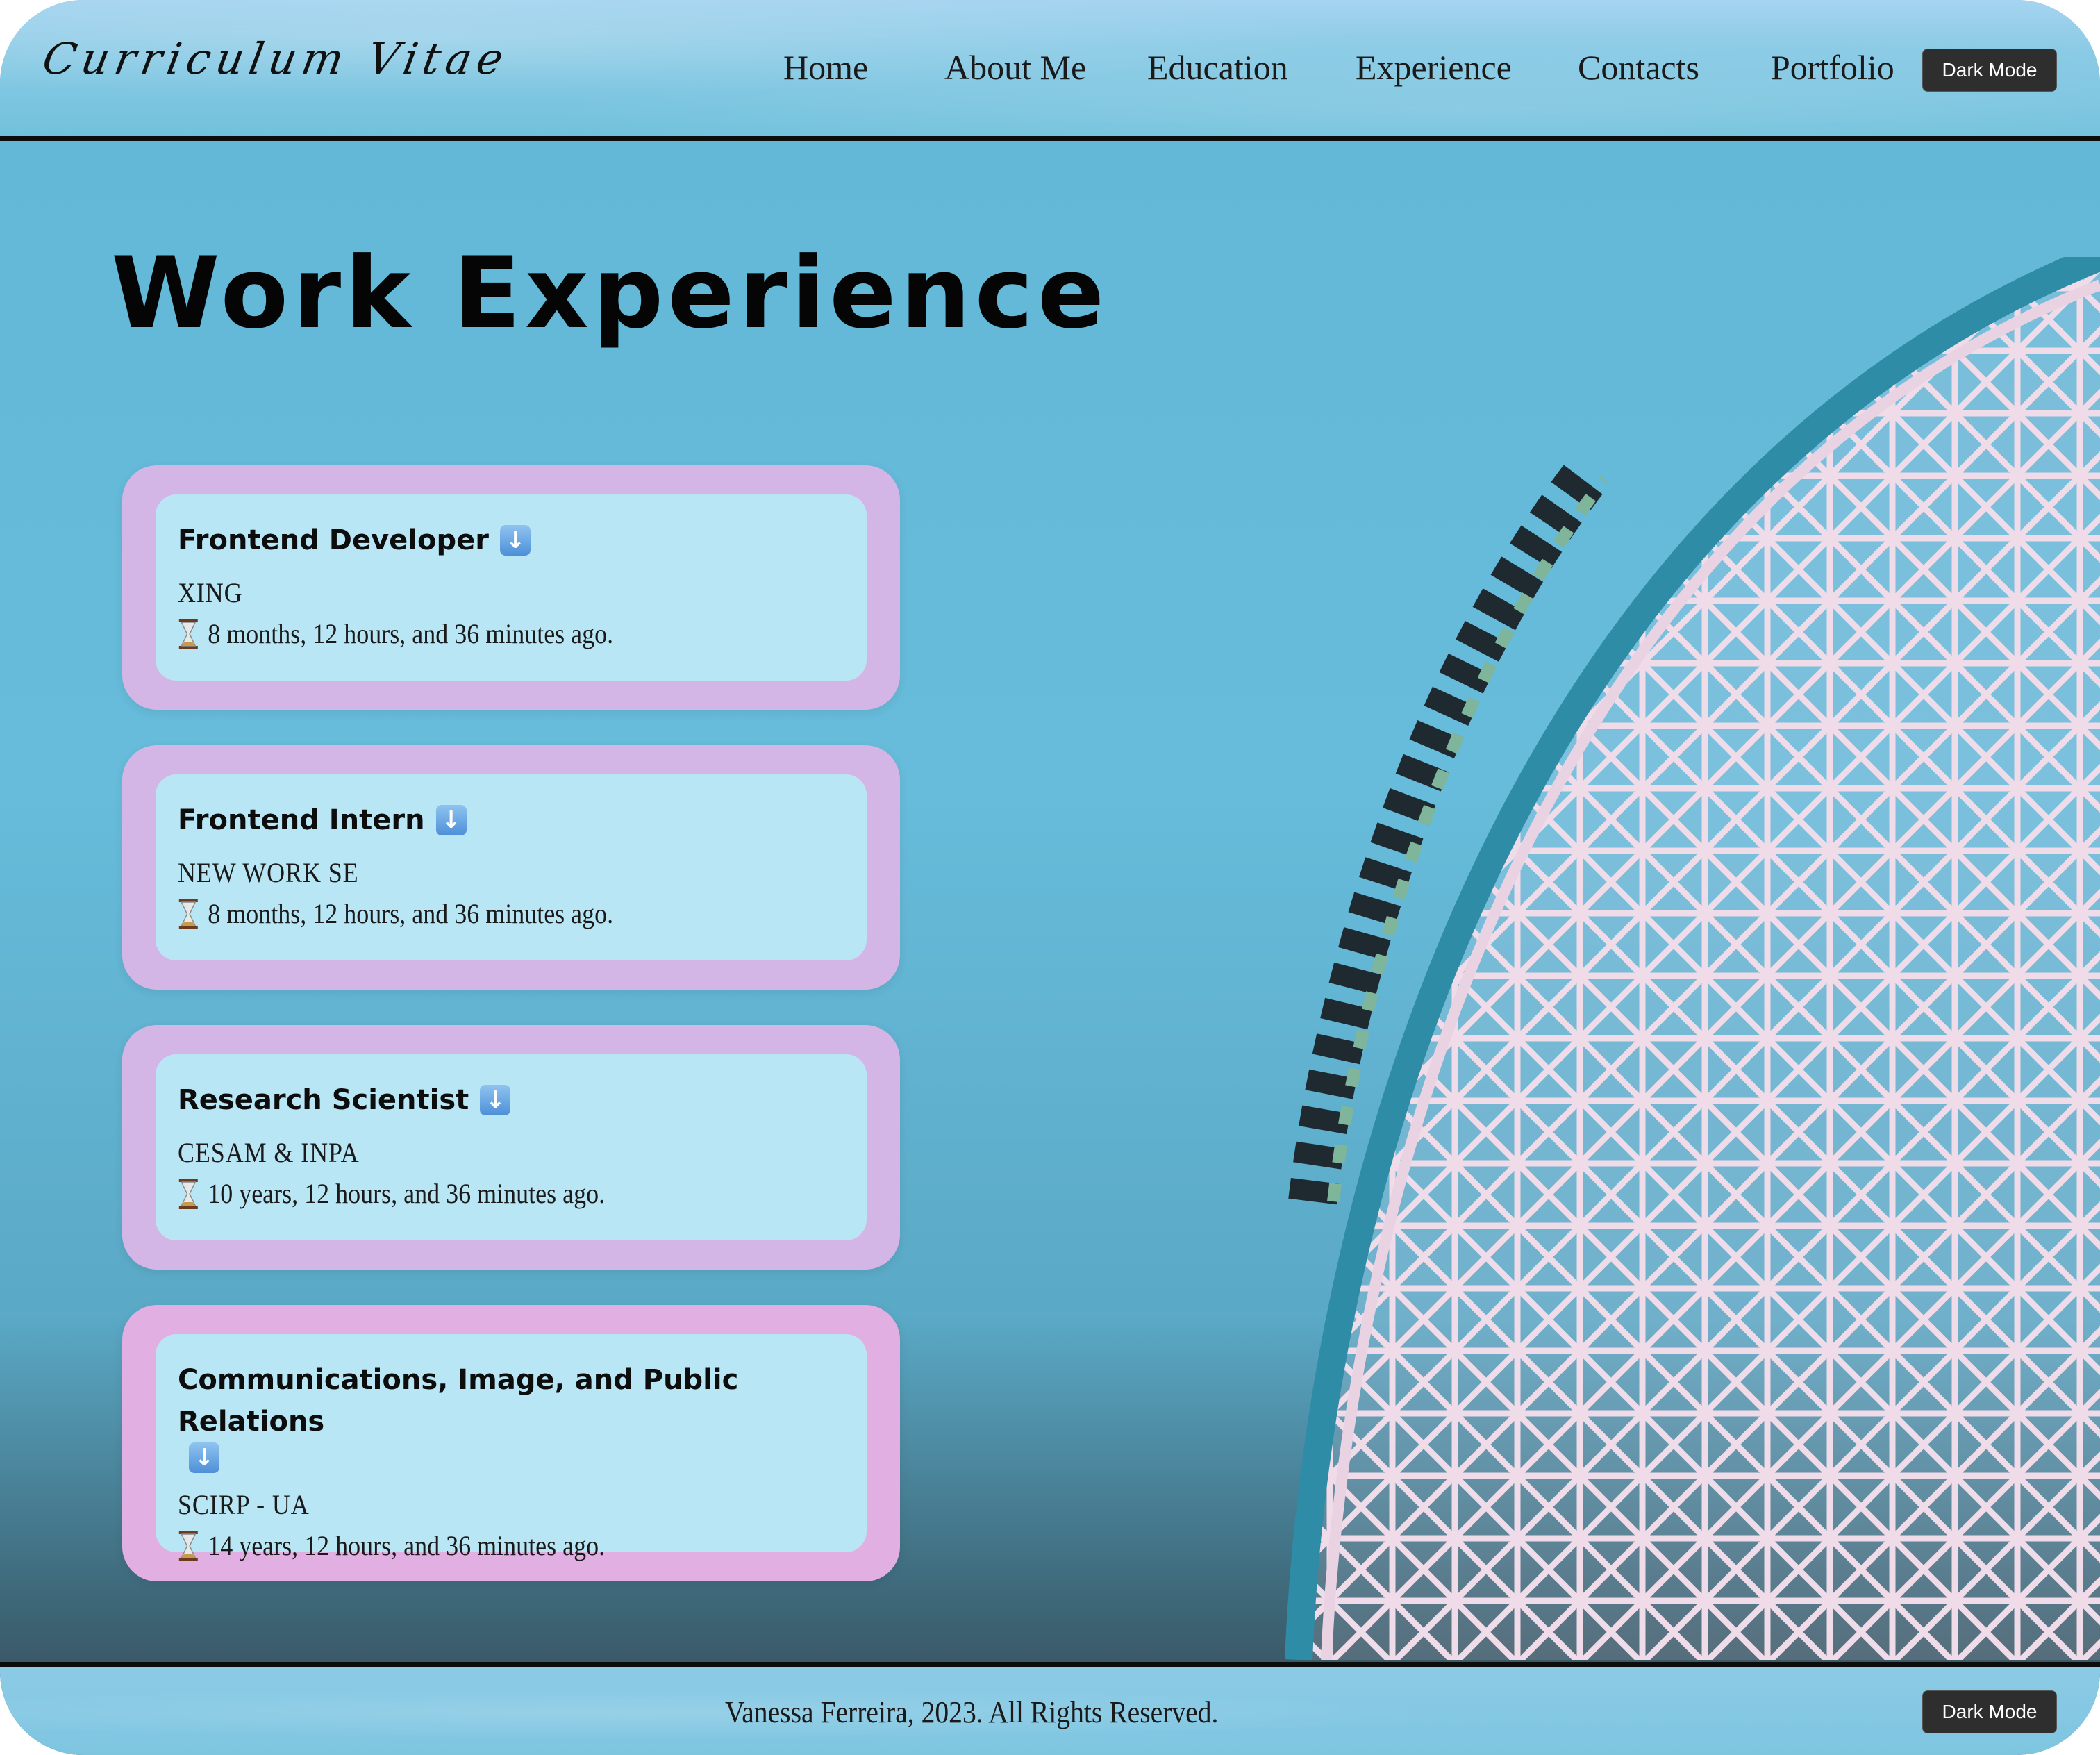  What do you see at coordinates (1832, 67) in the screenshot?
I see `nav-portfolio: Portfolio` at bounding box center [1832, 67].